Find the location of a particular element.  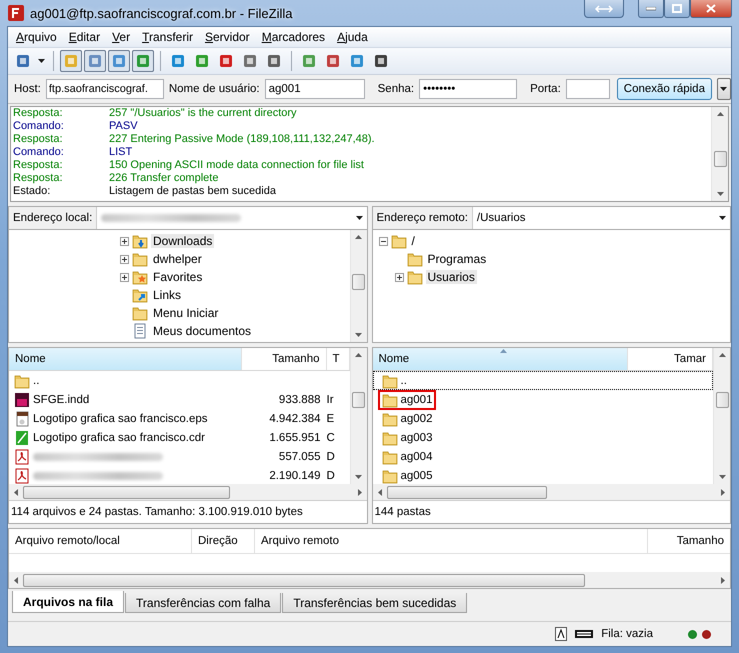

tab: Arquivos na fila is located at coordinates (68, 602).